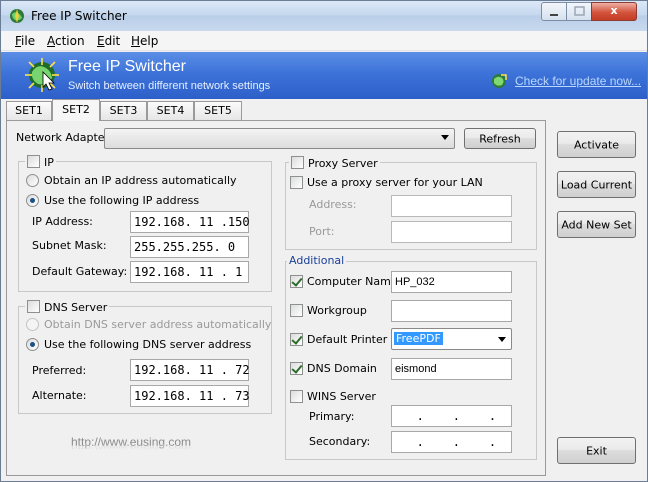 The height and width of the screenshot is (482, 648). Describe the element at coordinates (342, 368) in the screenshot. I see `dns-domain-label: DNS Domain` at that location.